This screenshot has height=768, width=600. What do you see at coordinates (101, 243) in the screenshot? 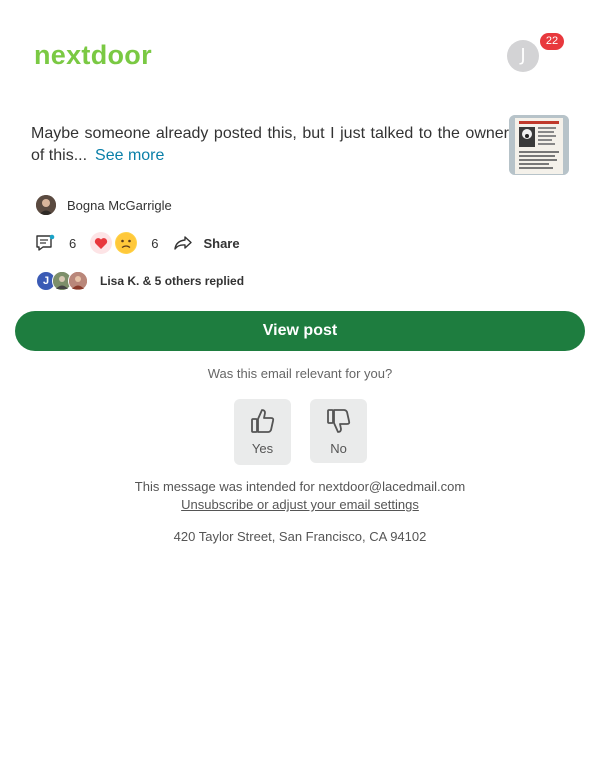
I see `heart-reaction-icon` at bounding box center [101, 243].